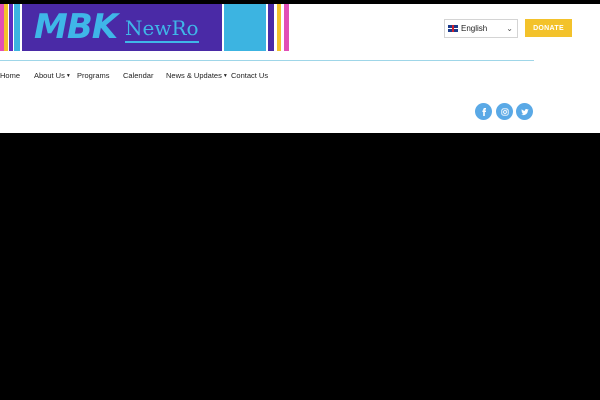 The height and width of the screenshot is (400, 600). I want to click on nav-item-about-us: About Us▼, so click(52, 75).